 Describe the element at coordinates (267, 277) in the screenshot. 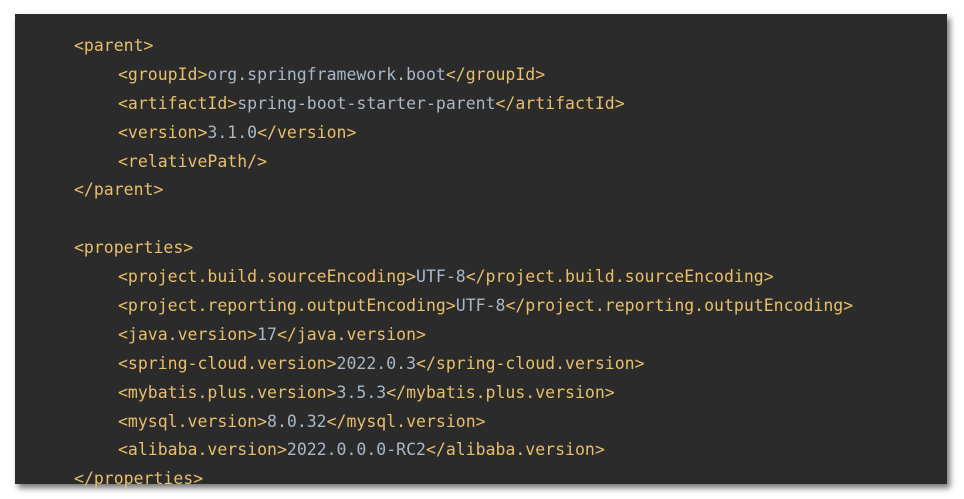

I see `xml-open-tag: <project.build.sourceEncoding>` at that location.